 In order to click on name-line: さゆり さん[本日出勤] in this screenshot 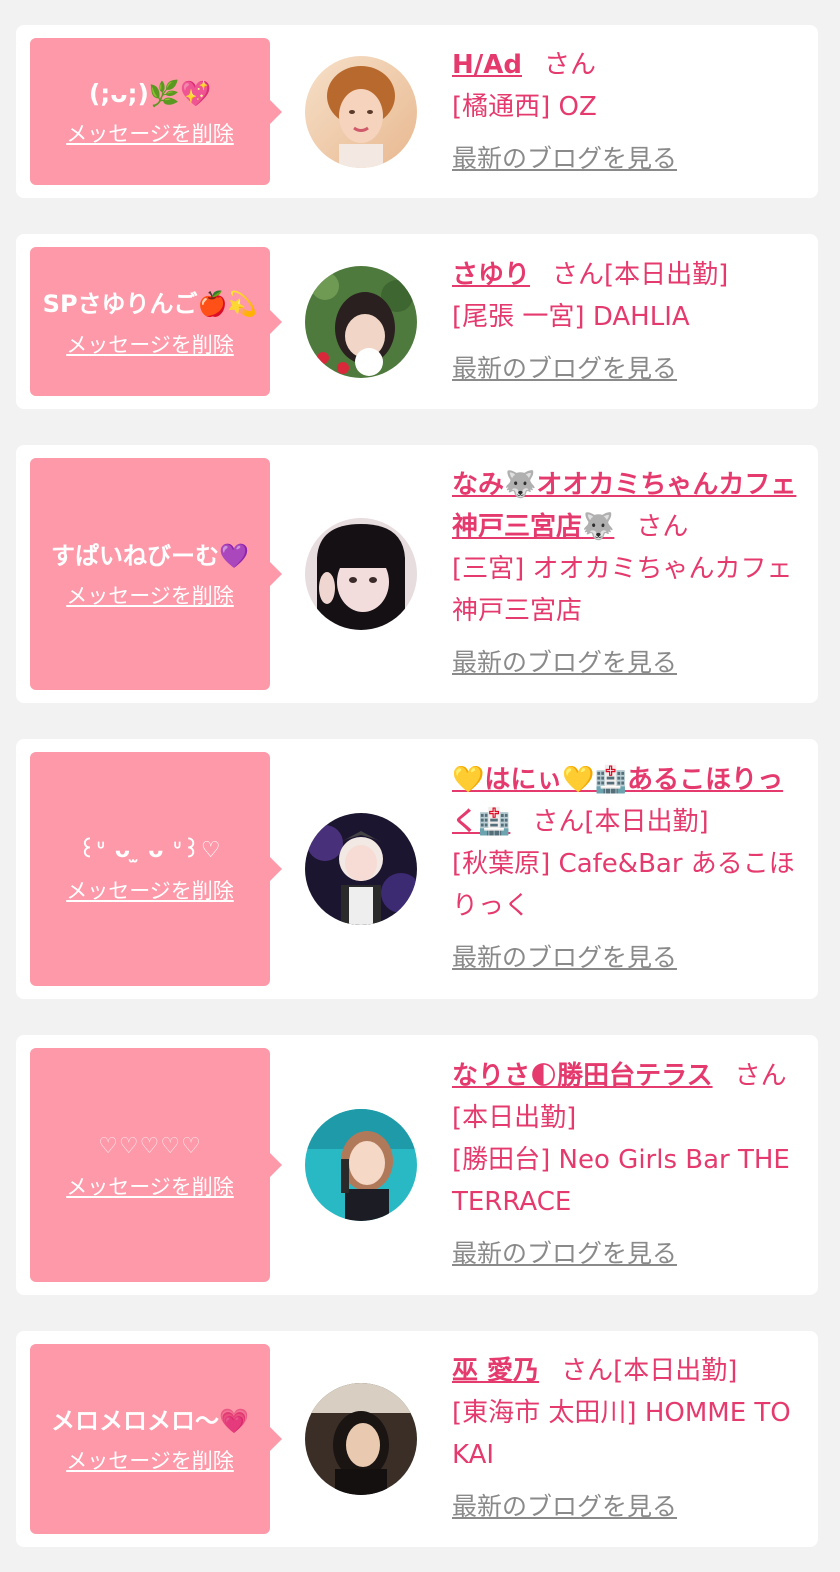, I will do `click(627, 275)`.